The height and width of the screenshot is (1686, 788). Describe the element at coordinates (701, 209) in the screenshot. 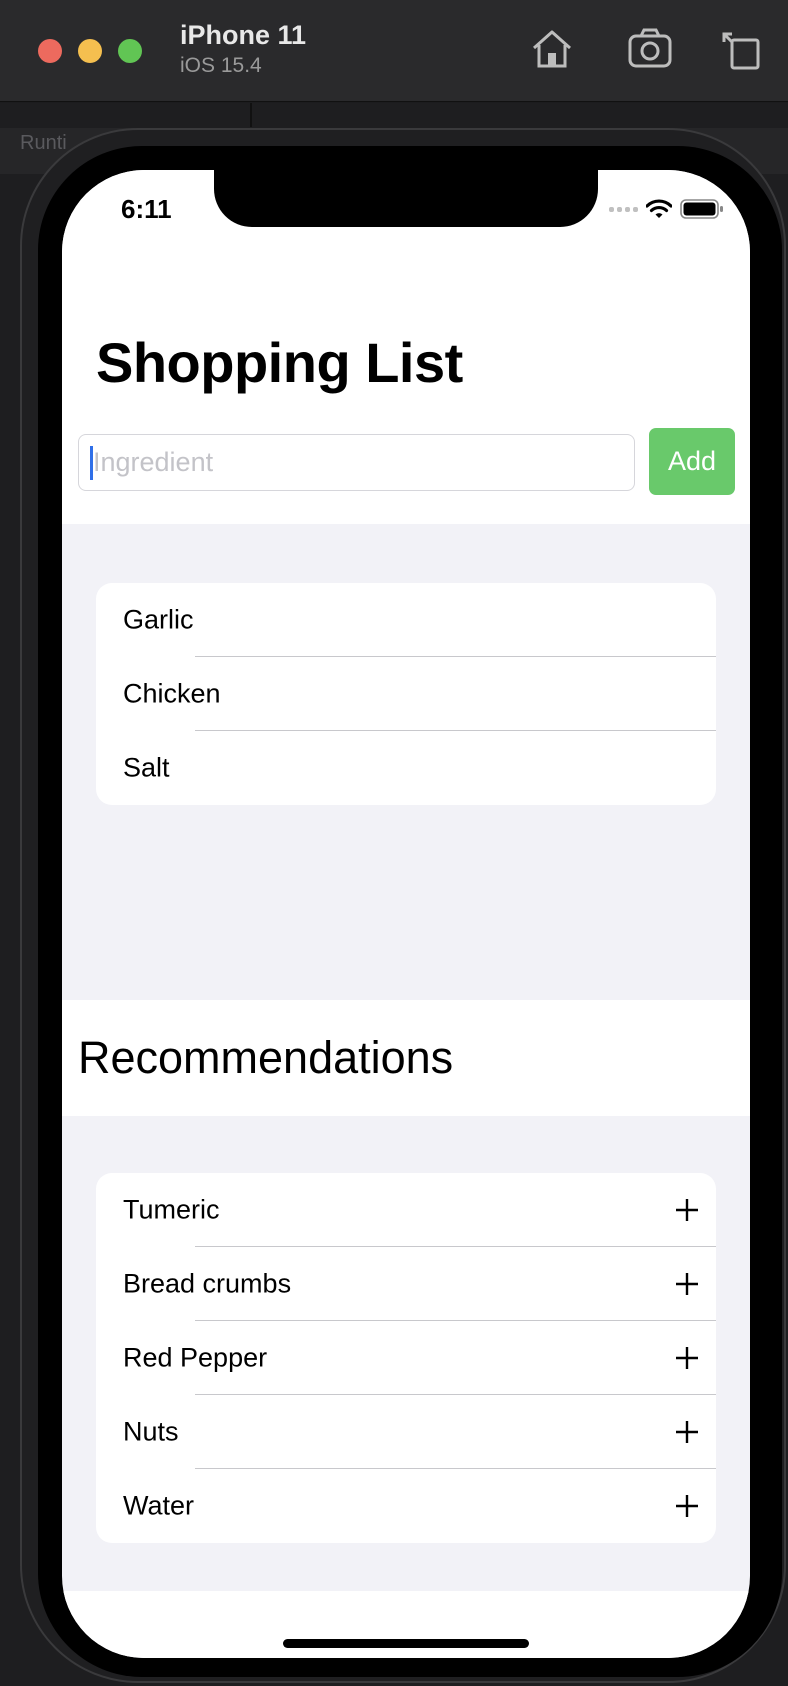

I see `battery-icon` at that location.